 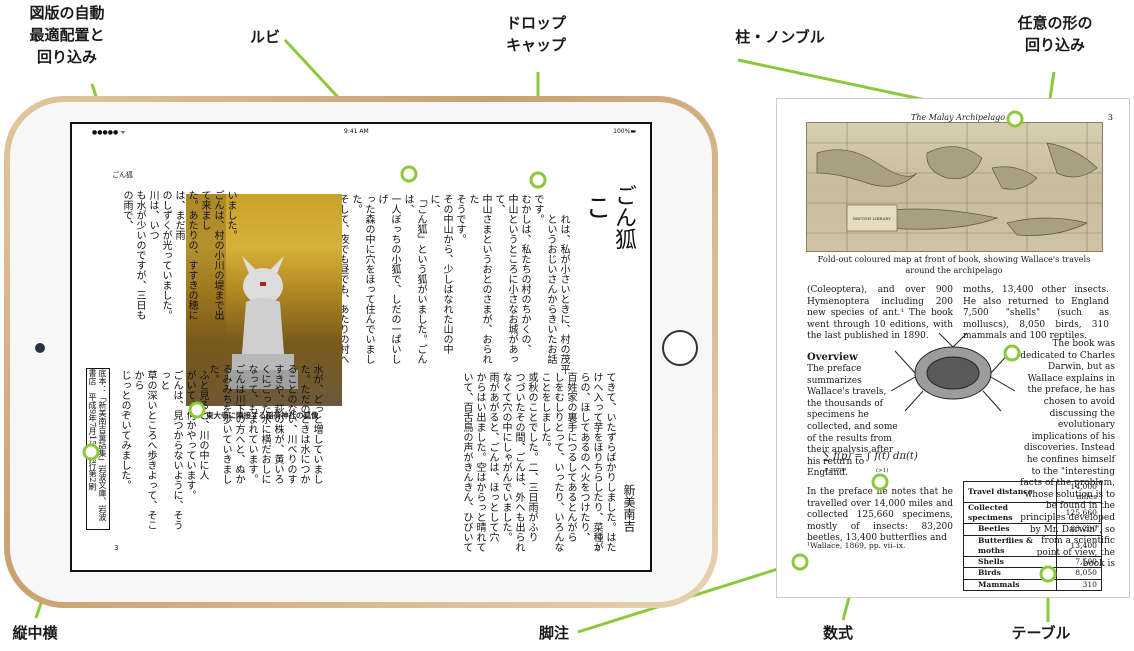 What do you see at coordinates (1010, 529) in the screenshot?
I see `table-cell-label: Beetles` at bounding box center [1010, 529].